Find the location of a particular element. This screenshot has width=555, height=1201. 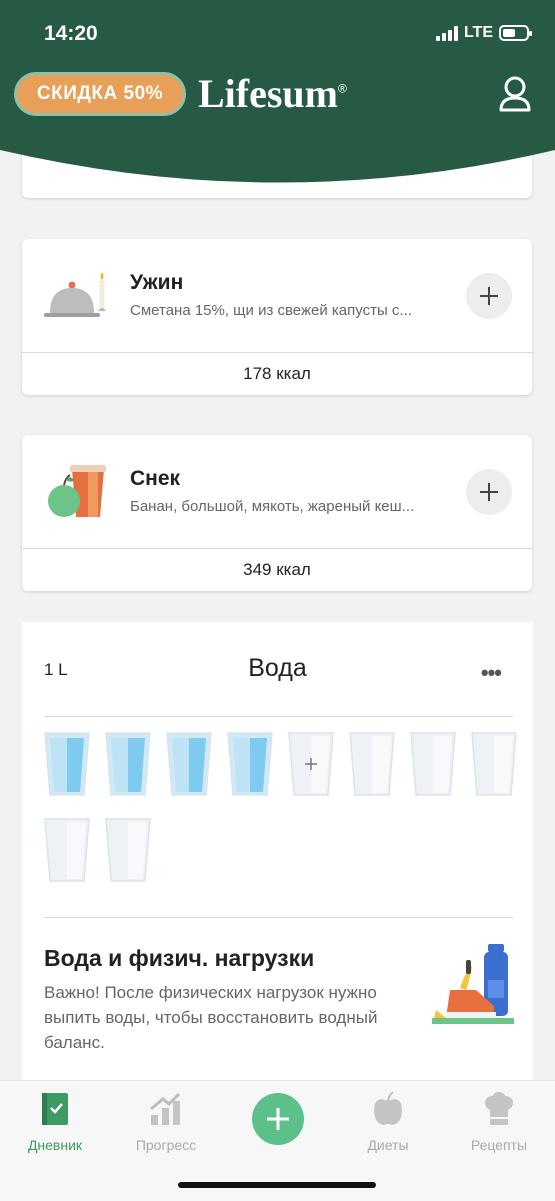

tab-diary: Дневник is located at coordinates (55, 1122).